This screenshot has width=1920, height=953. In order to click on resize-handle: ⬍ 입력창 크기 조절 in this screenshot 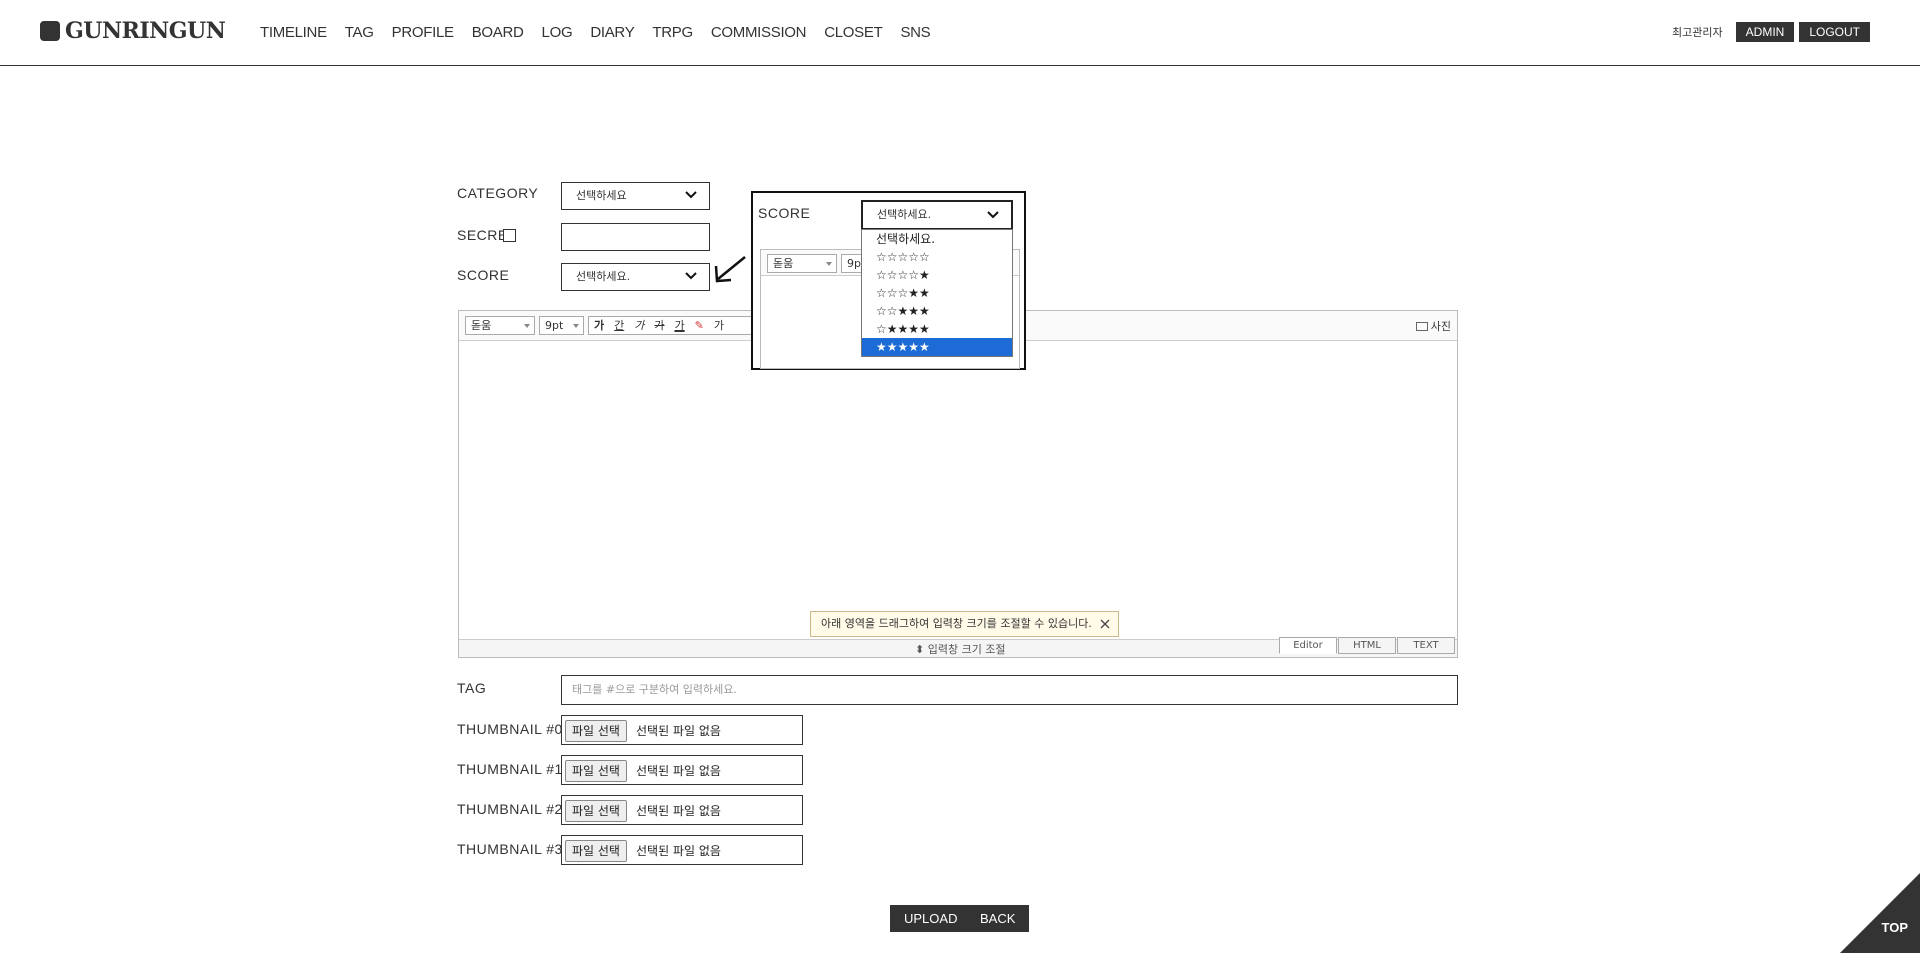, I will do `click(960, 649)`.